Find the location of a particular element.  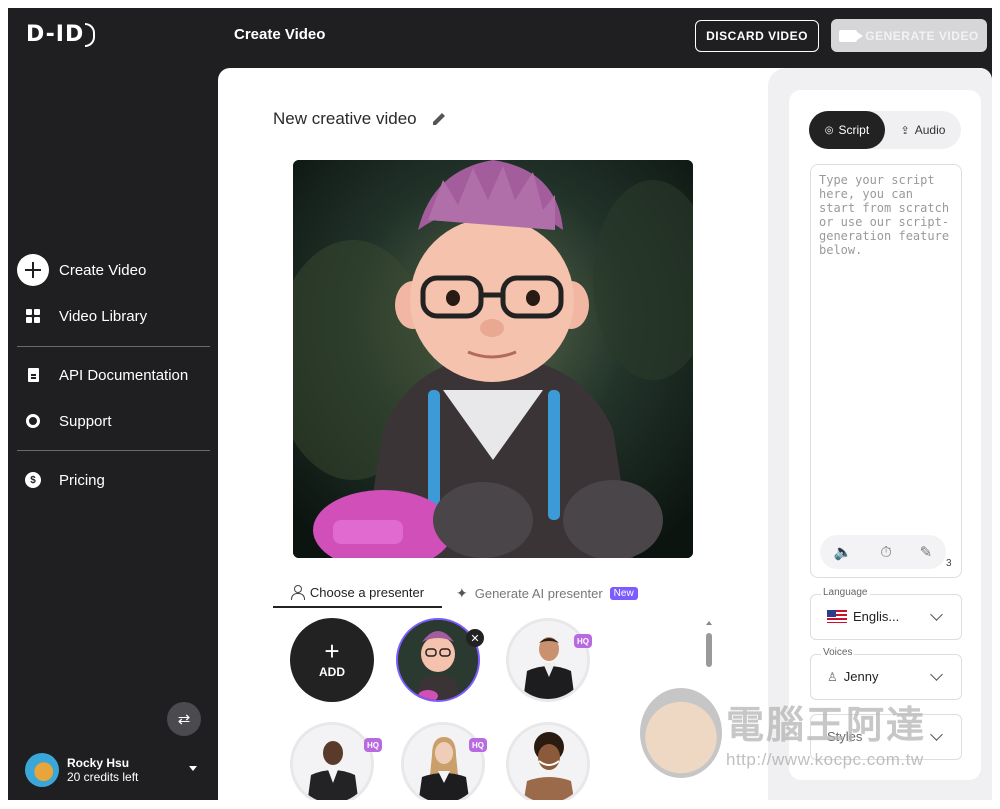

tab-script: ◎ Script is located at coordinates (847, 130).